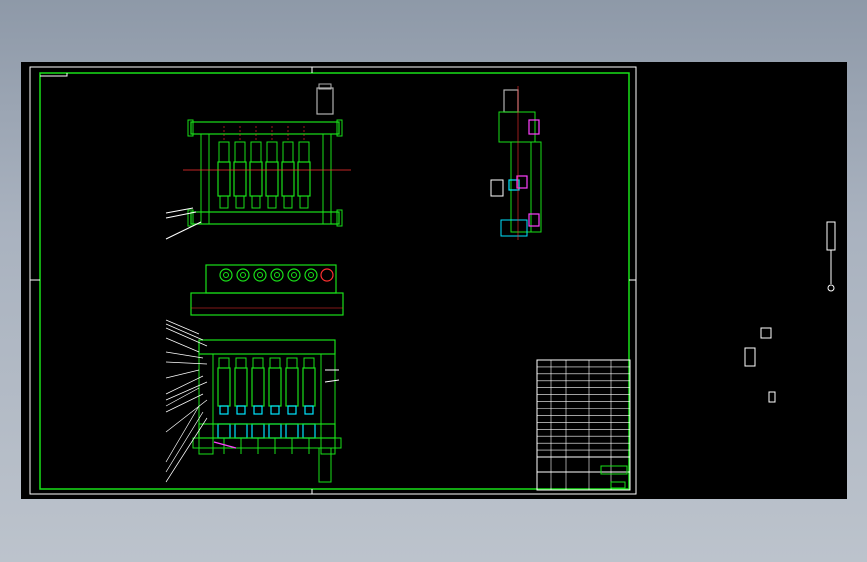 This screenshot has width=867, height=562. What do you see at coordinates (267, 347) in the screenshot?
I see `section-top-beam` at bounding box center [267, 347].